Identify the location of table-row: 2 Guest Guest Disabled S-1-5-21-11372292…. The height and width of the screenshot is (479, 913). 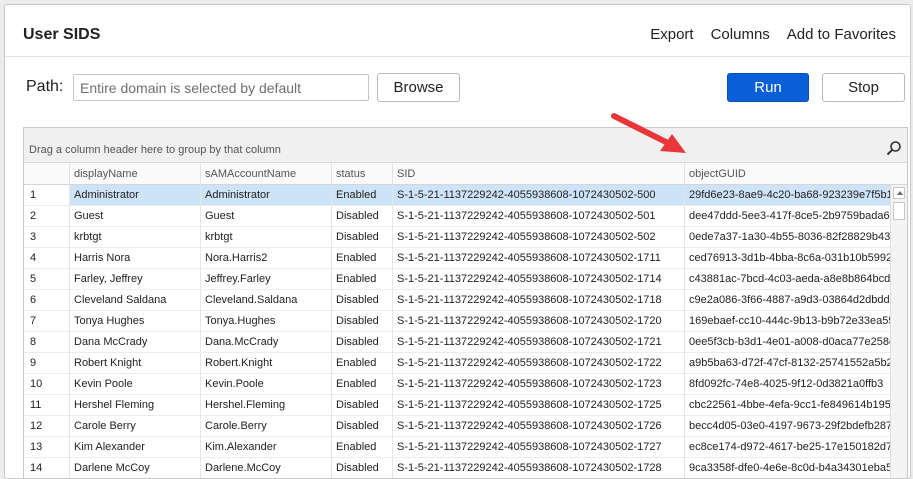
(457, 216).